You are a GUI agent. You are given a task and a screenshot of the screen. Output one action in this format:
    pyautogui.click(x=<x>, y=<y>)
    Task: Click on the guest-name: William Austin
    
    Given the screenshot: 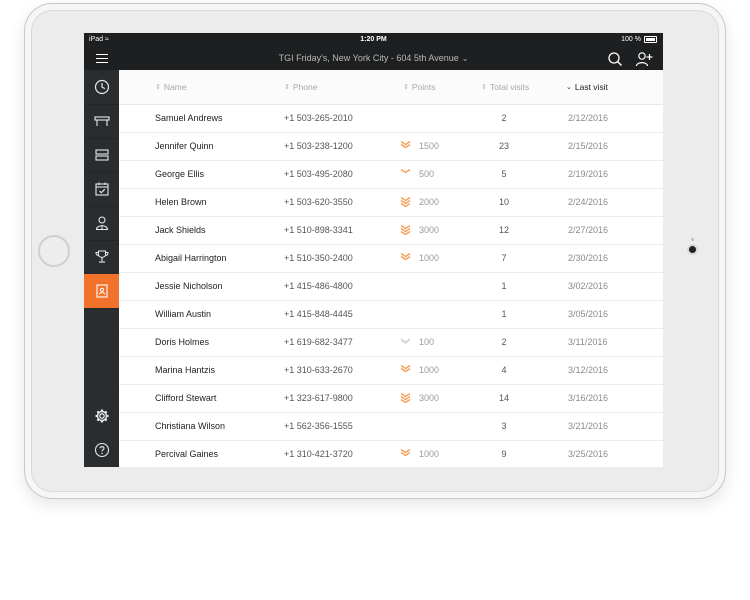 What is the action you would take?
    pyautogui.click(x=183, y=314)
    